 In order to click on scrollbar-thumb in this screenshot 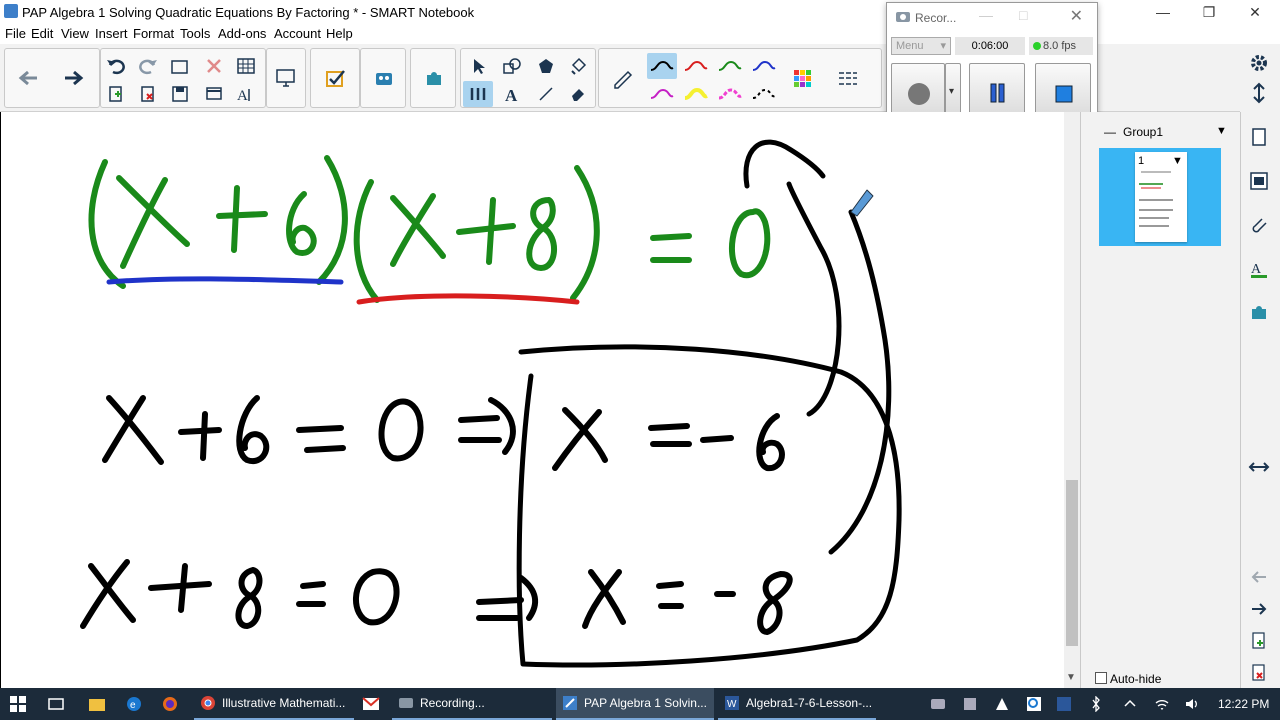, I will do `click(1072, 563)`.